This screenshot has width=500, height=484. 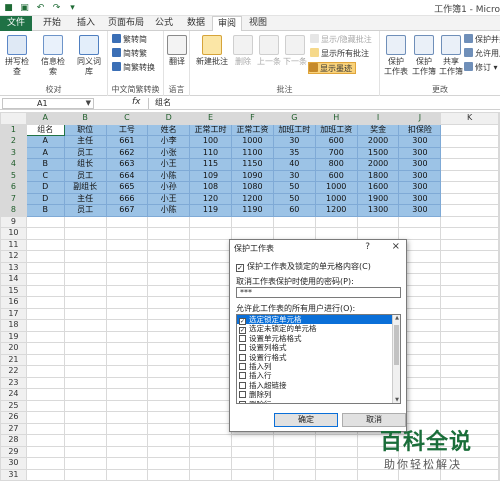 I want to click on cell: 扣保险, so click(x=420, y=129).